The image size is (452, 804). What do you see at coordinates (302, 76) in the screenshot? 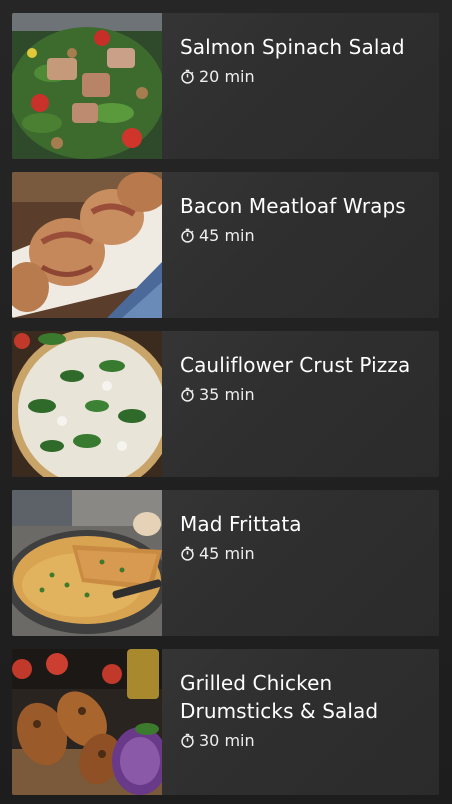
I see `recipe-time: 20 min` at bounding box center [302, 76].